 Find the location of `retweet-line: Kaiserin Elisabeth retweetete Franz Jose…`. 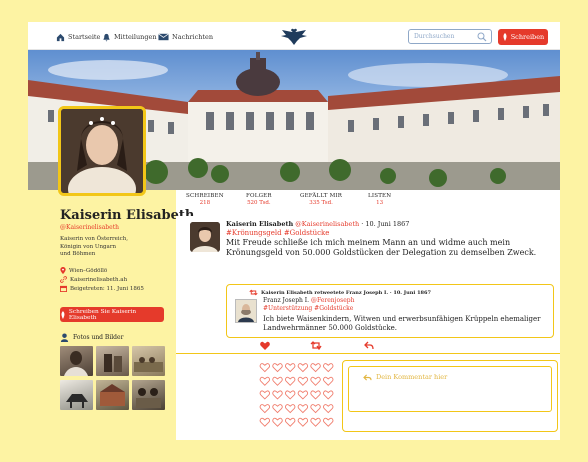

retweet-line: Kaiserin Elisabeth retweetete Franz Jose… is located at coordinates (340, 292).